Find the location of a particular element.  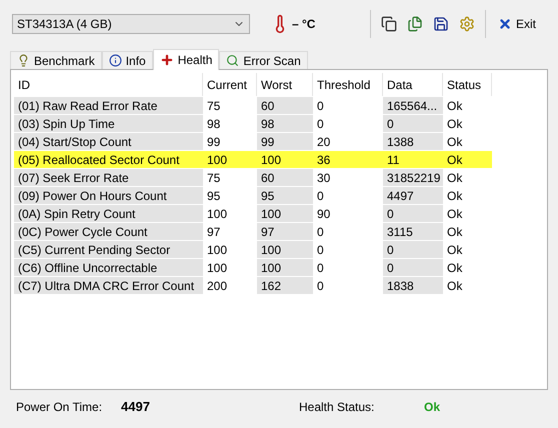

column-header: Current is located at coordinates (230, 84).